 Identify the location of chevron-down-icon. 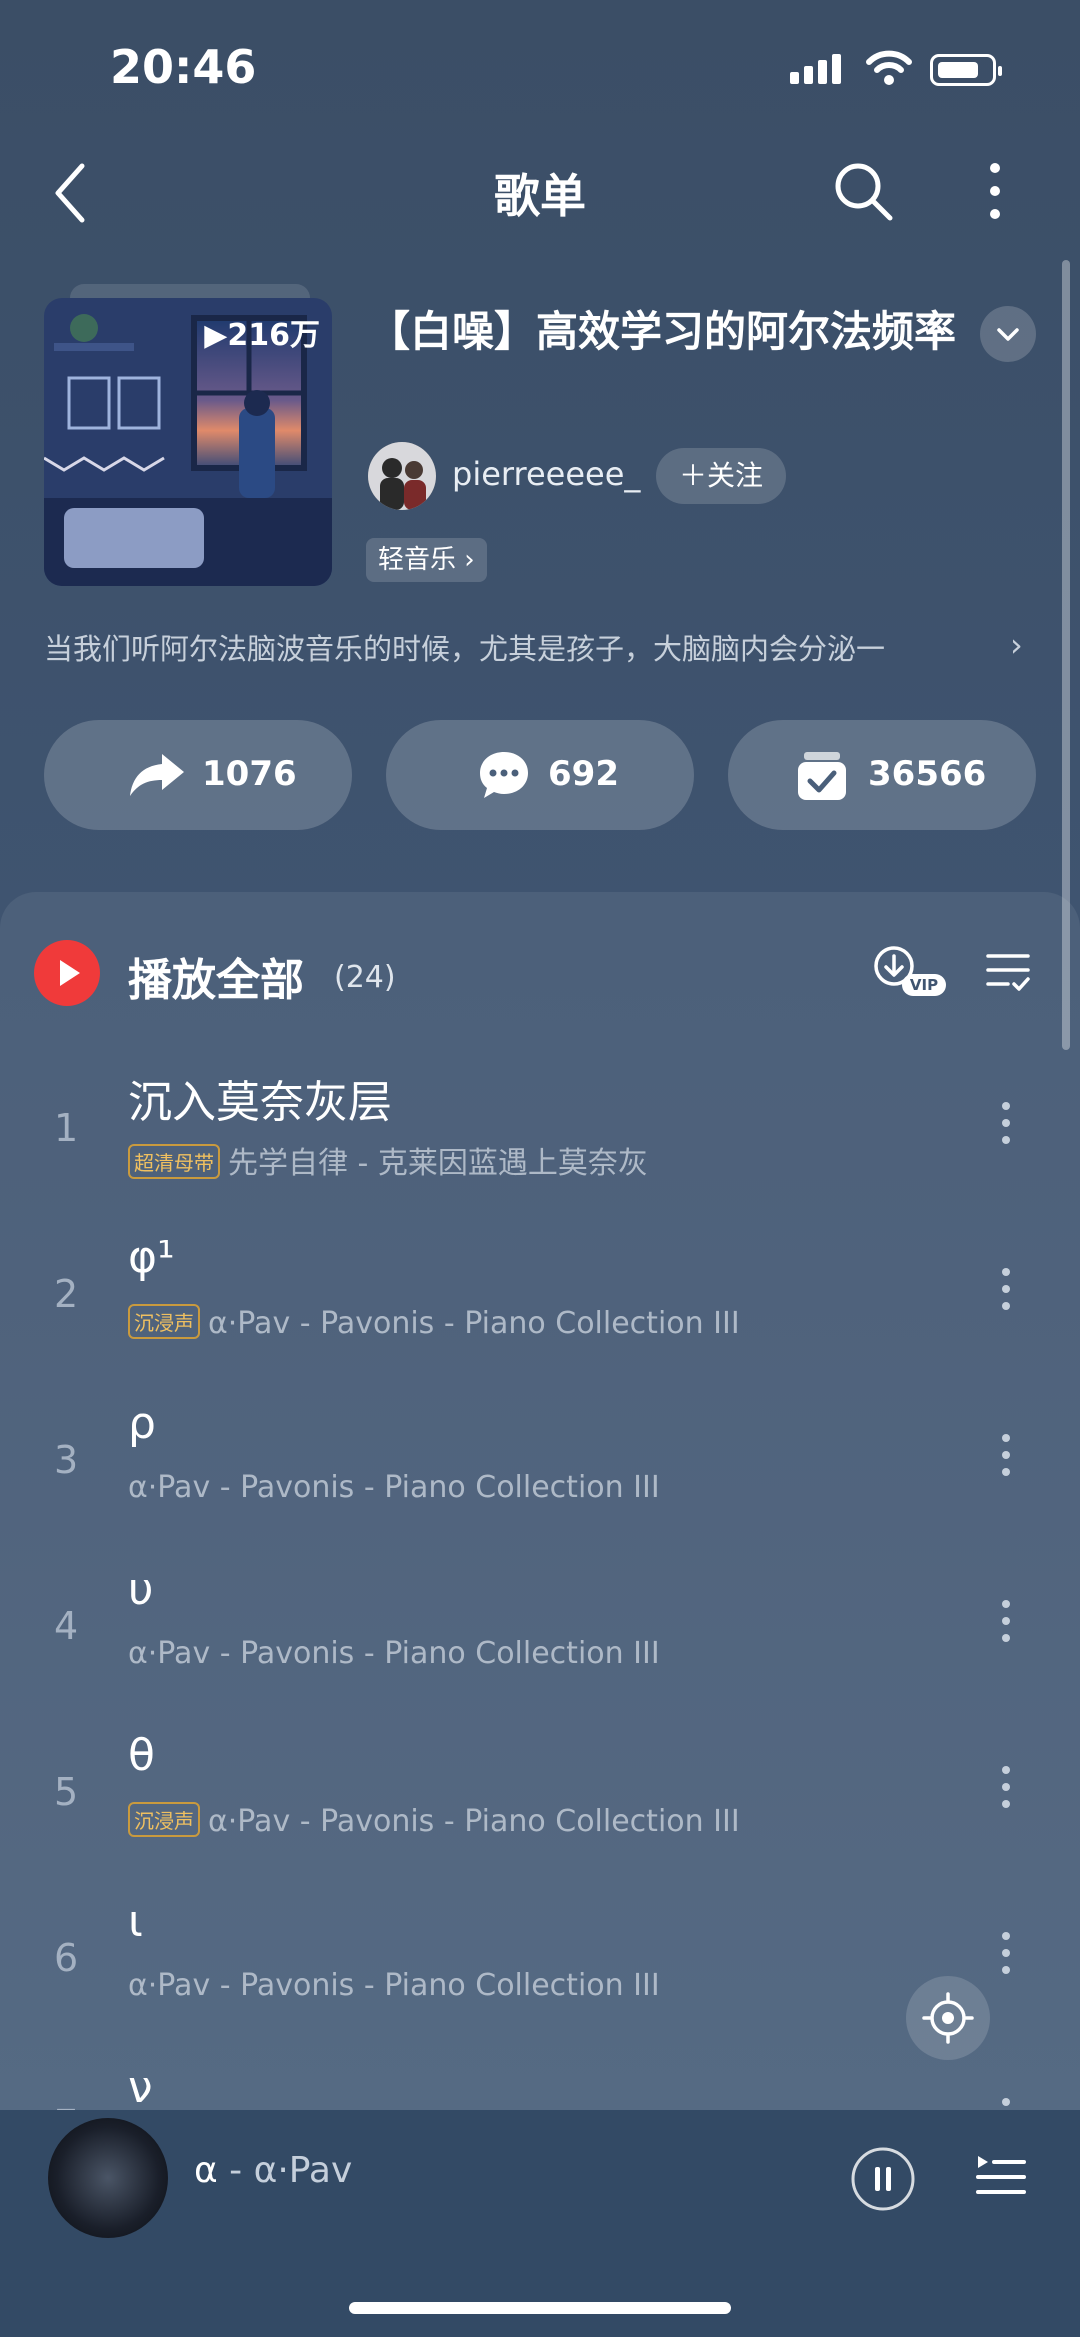
(1008, 334).